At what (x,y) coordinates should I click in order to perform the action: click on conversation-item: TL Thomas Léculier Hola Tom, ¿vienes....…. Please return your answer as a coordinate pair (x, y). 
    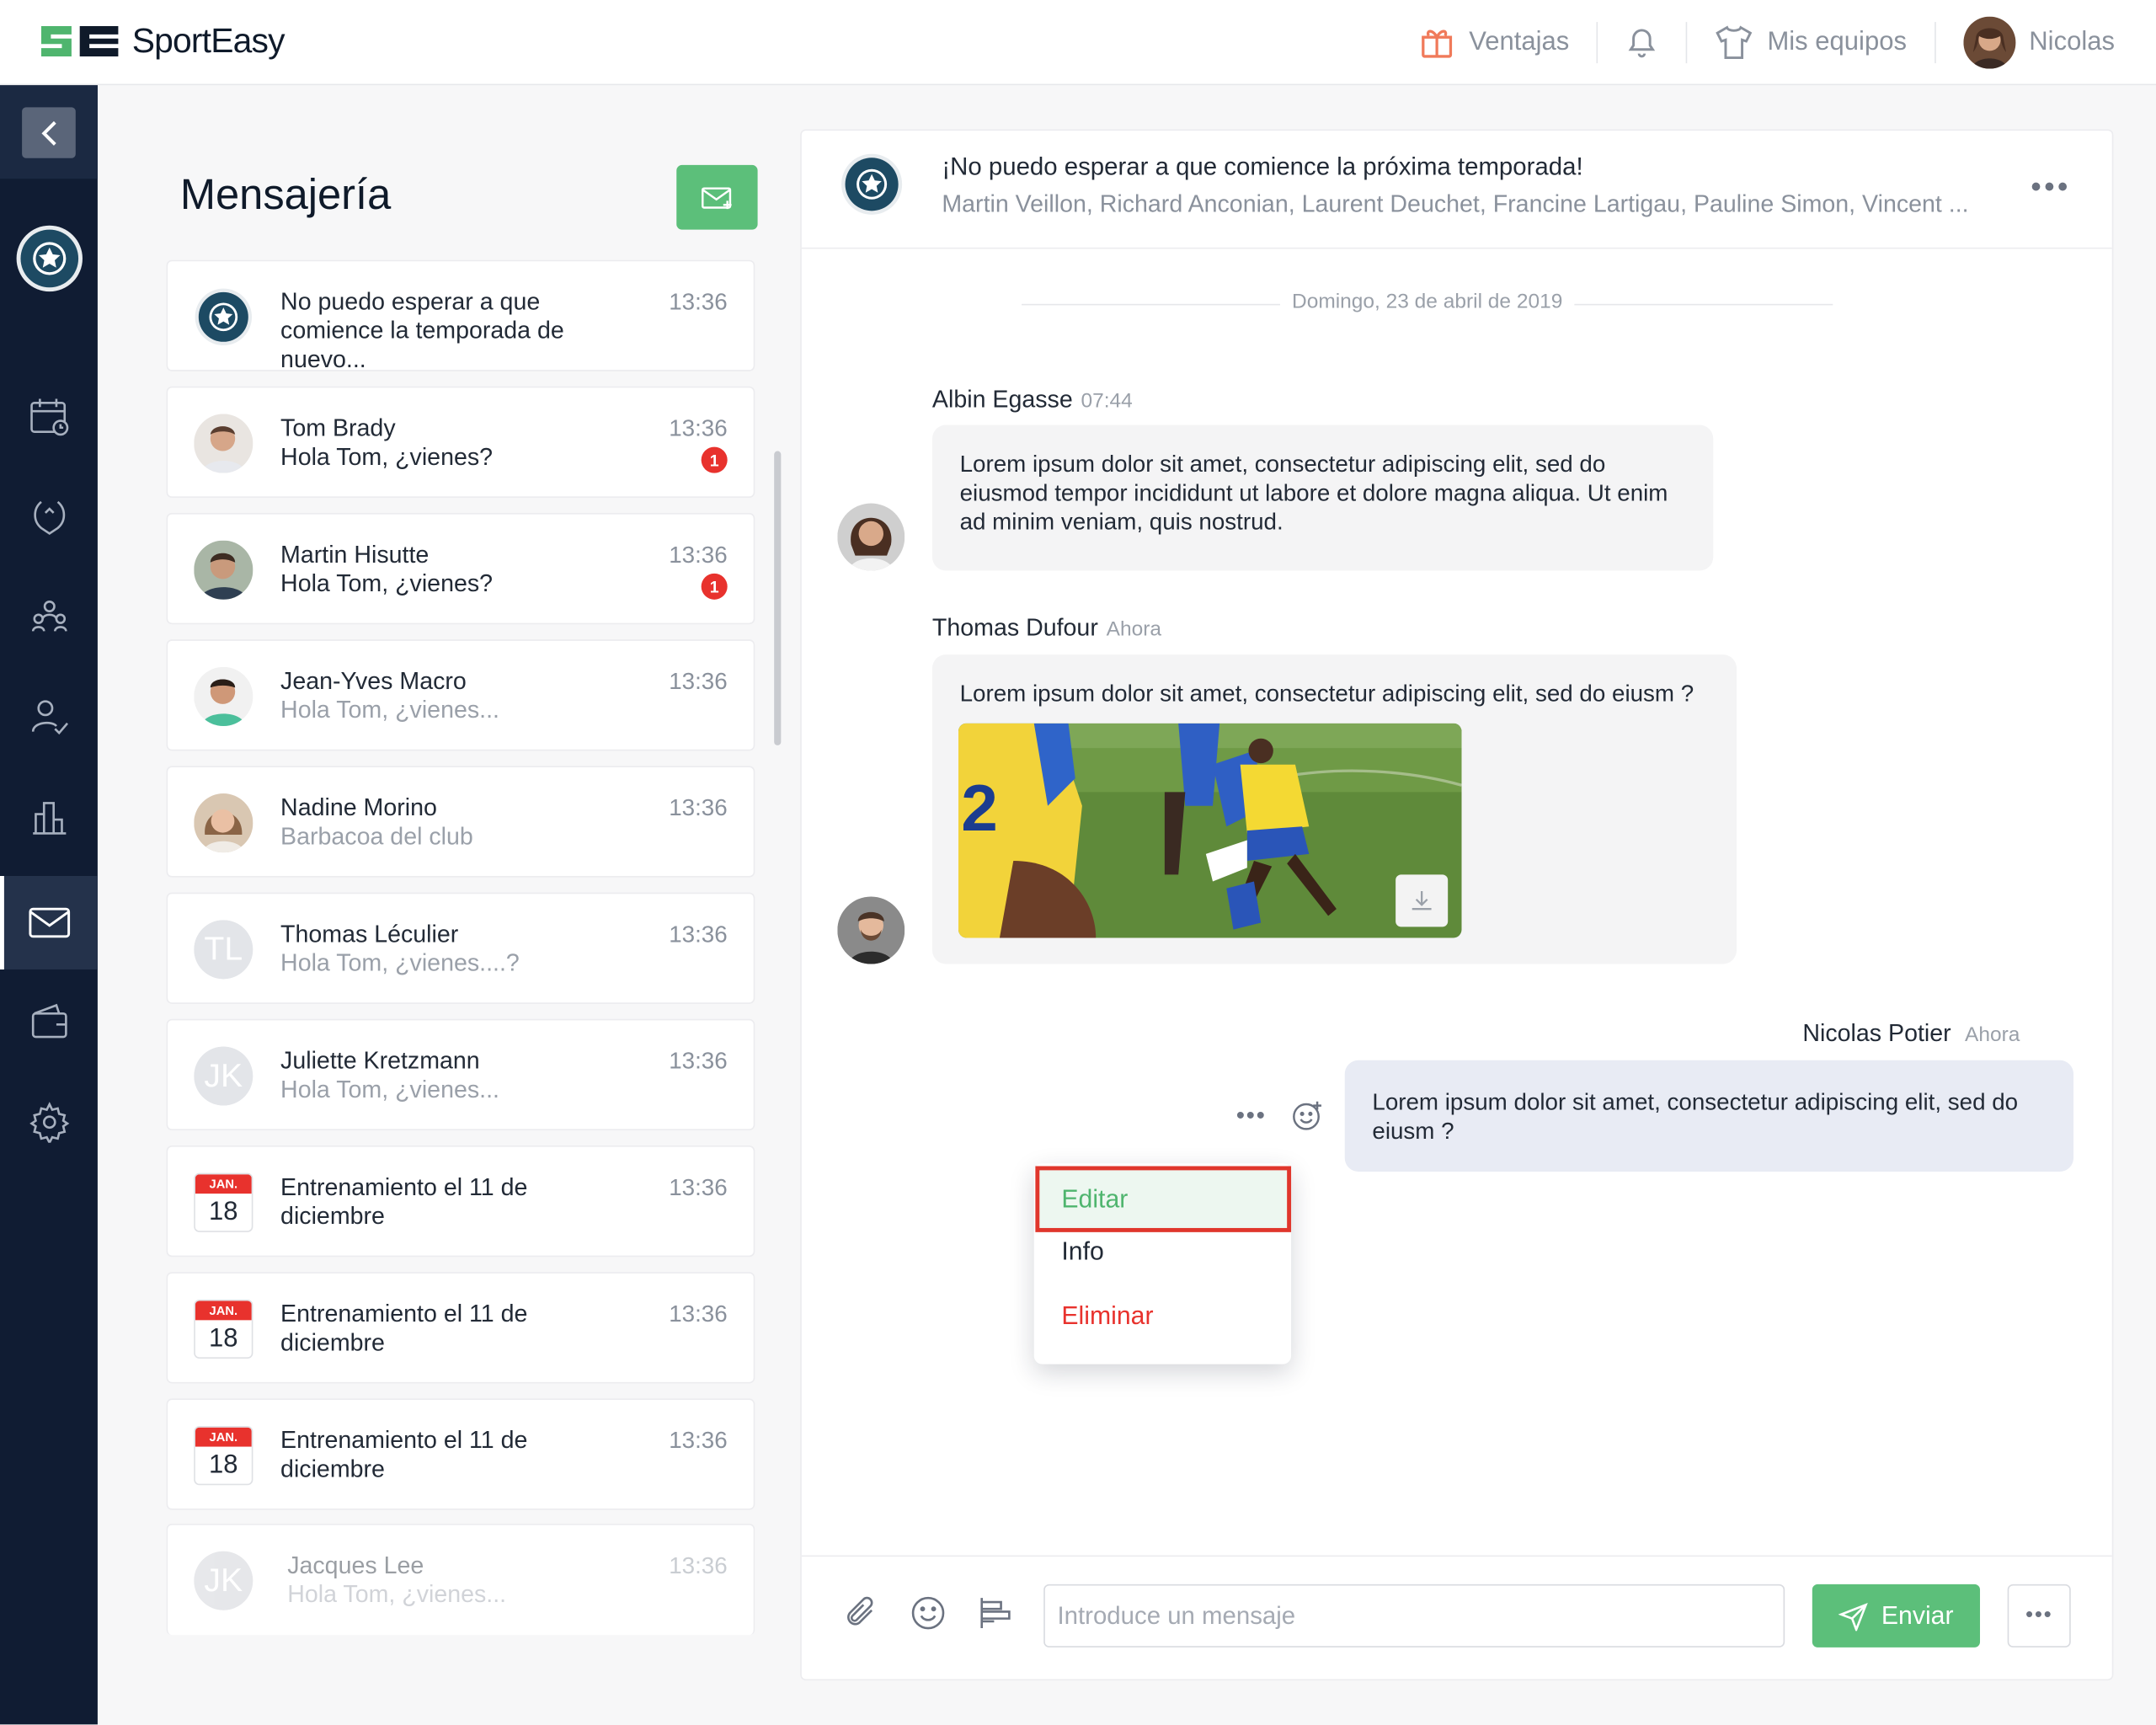
    Looking at the image, I should click on (460, 948).